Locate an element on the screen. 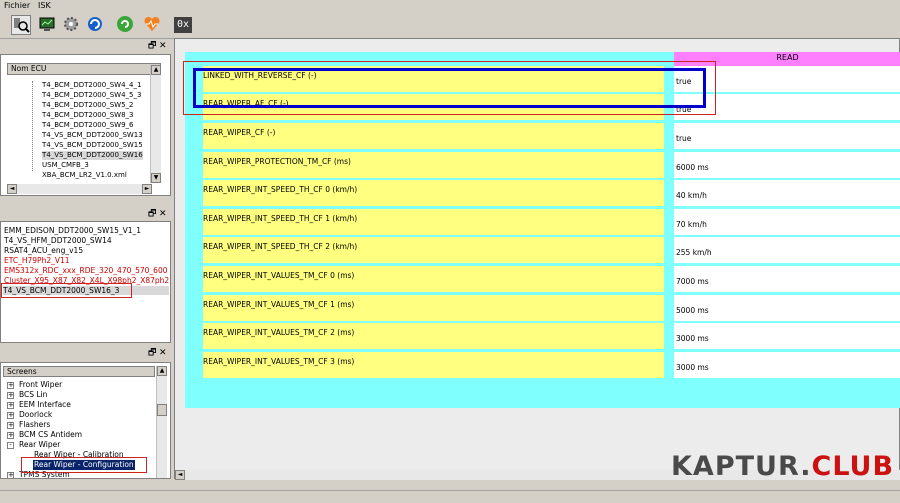  screen-tree-item: Flashers is located at coordinates (34, 425).